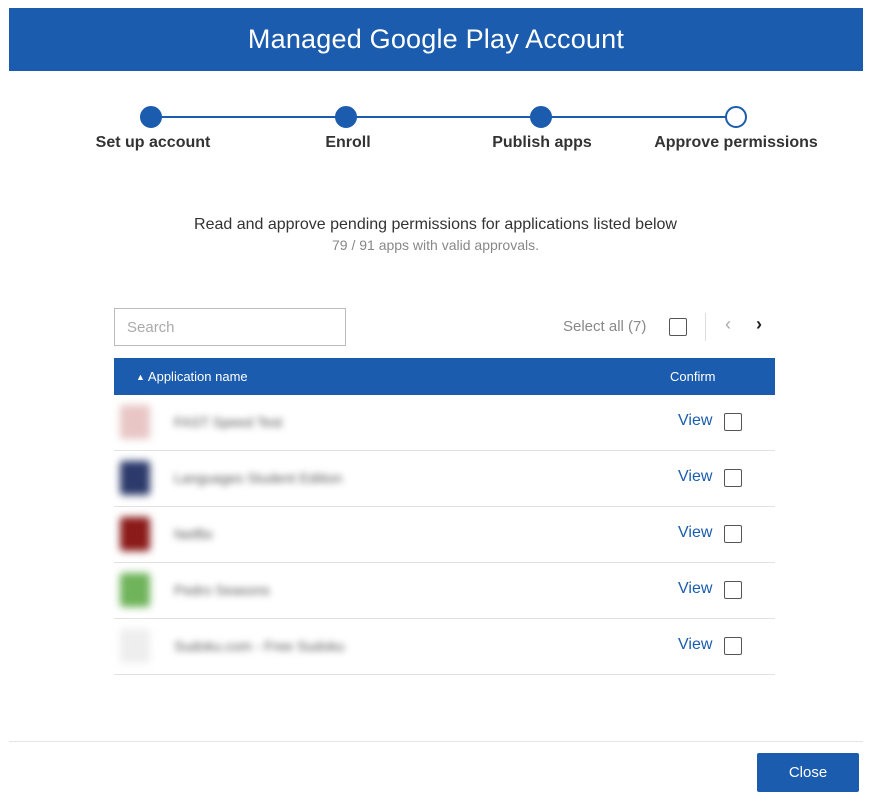 Image resolution: width=871 pixels, height=792 pixels. Describe the element at coordinates (348, 142) in the screenshot. I see `step-label-enroll: Enroll` at that location.